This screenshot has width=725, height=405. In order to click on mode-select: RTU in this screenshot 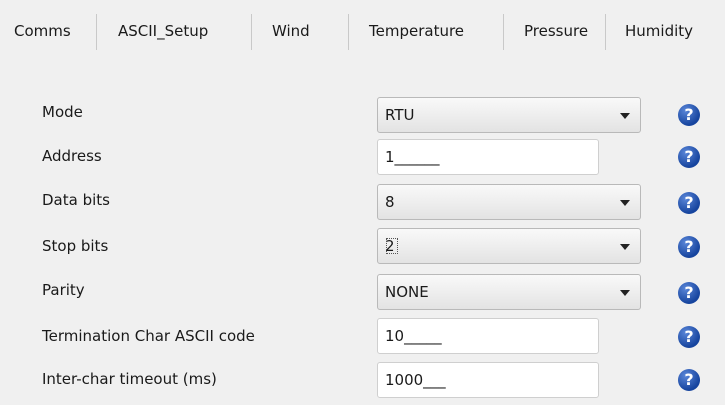, I will do `click(509, 115)`.